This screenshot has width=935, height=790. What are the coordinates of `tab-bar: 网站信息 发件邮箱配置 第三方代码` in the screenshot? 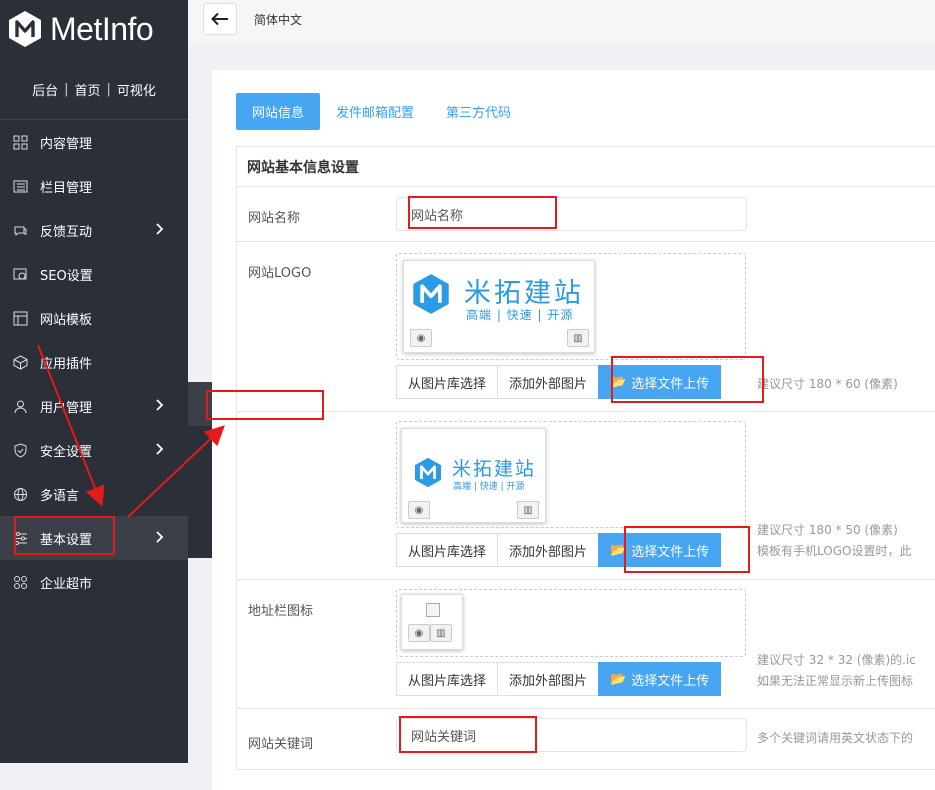 It's located at (381, 111).